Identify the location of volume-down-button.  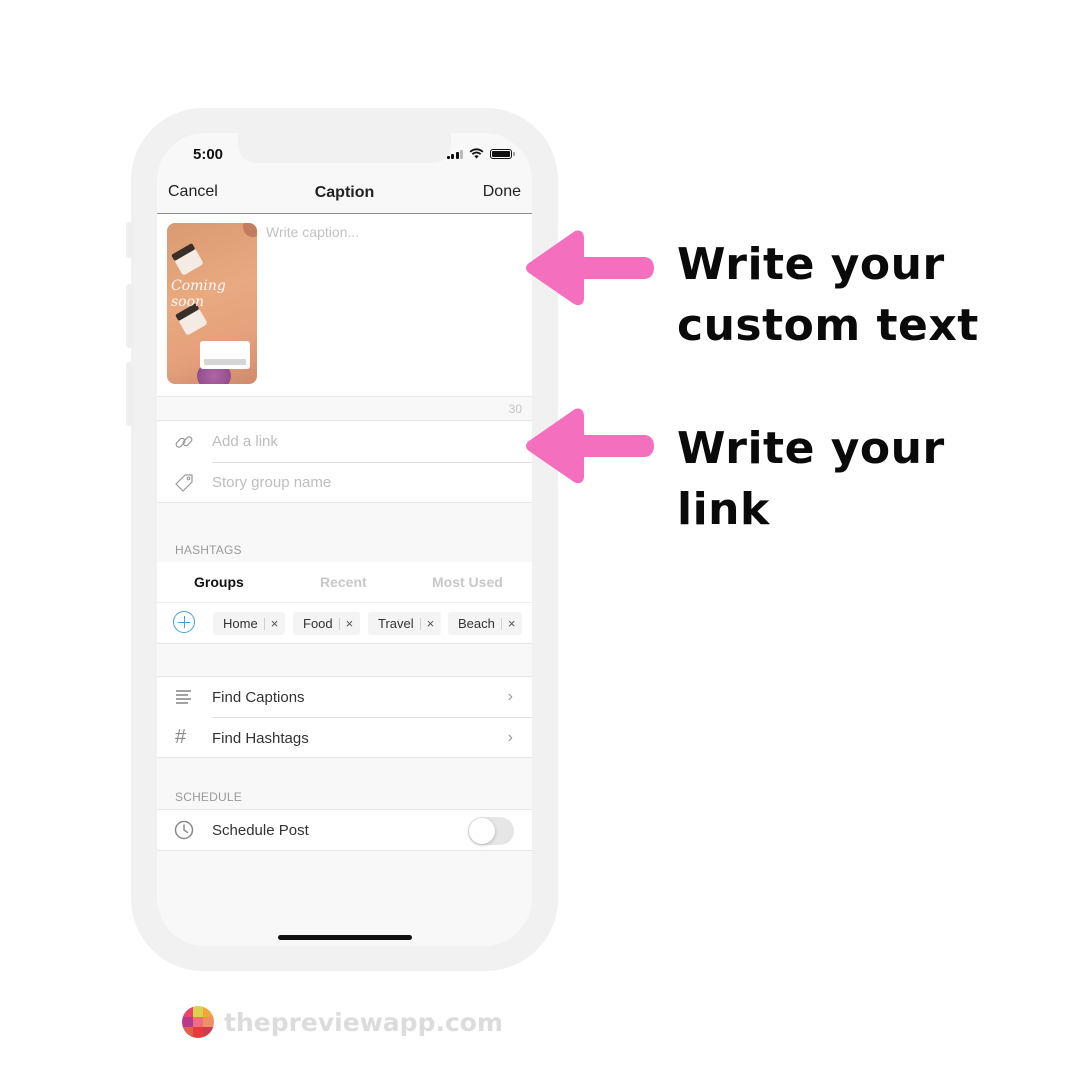
(130, 394).